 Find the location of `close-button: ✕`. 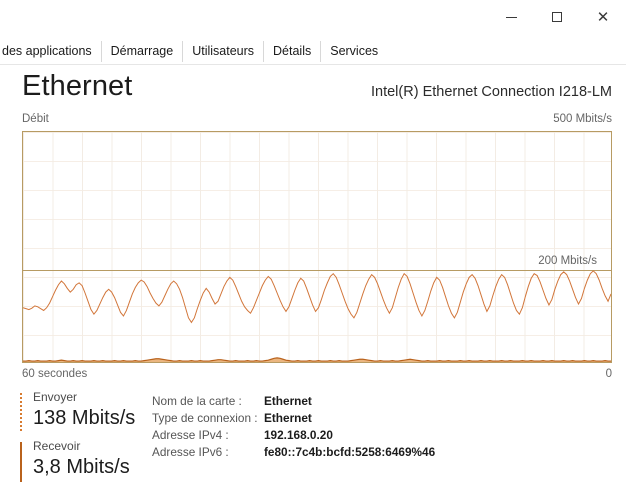

close-button: ✕ is located at coordinates (603, 17).